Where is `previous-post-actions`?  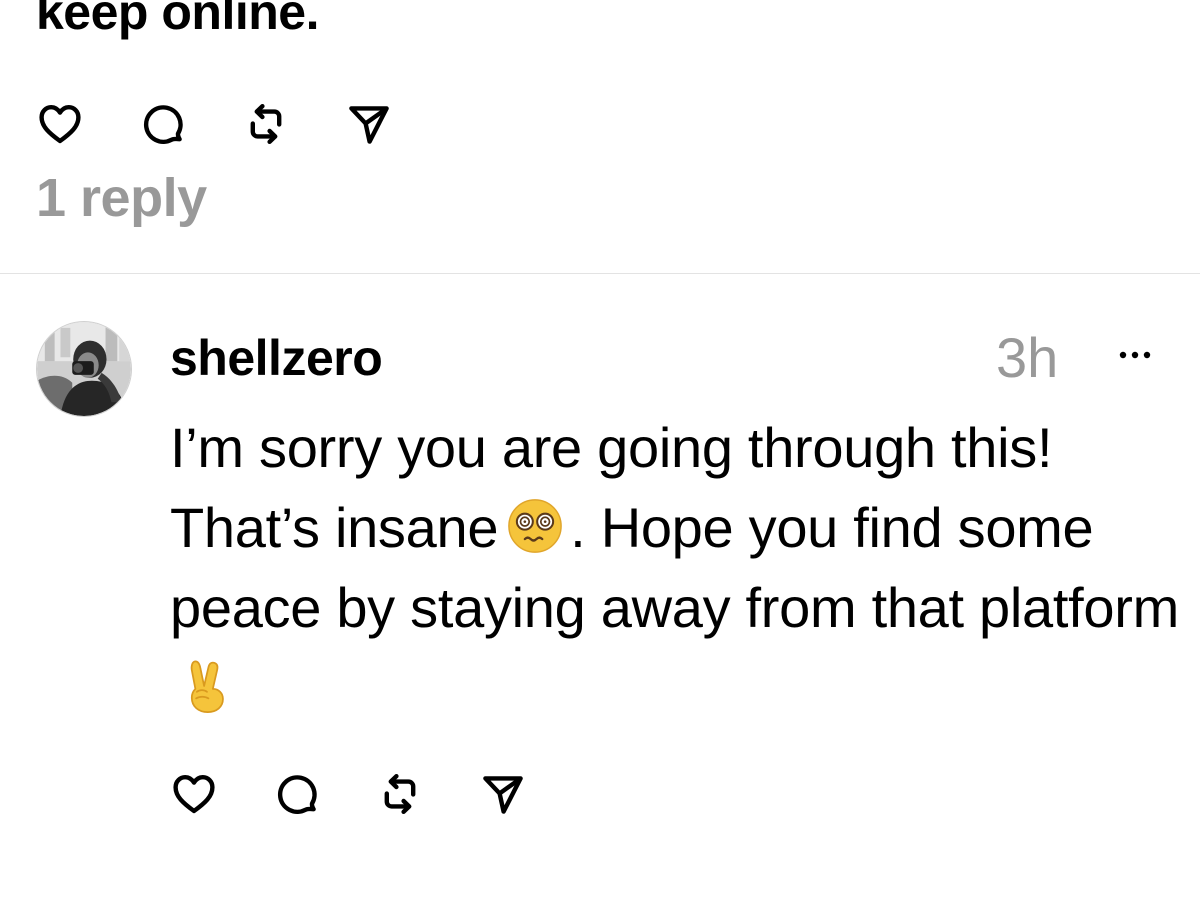 previous-post-actions is located at coordinates (214, 124).